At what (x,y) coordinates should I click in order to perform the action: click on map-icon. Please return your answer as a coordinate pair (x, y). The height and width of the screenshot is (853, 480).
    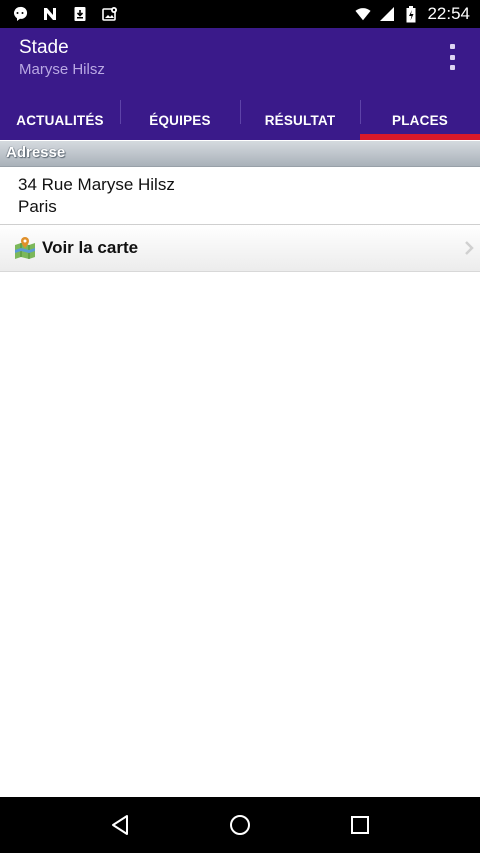
    Looking at the image, I should click on (25, 248).